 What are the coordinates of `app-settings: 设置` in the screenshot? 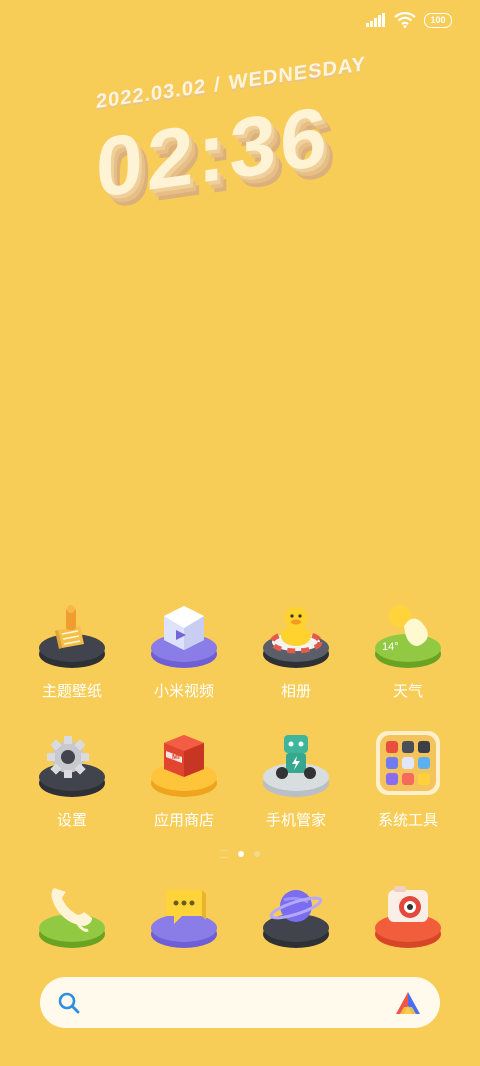 It's located at (72, 779).